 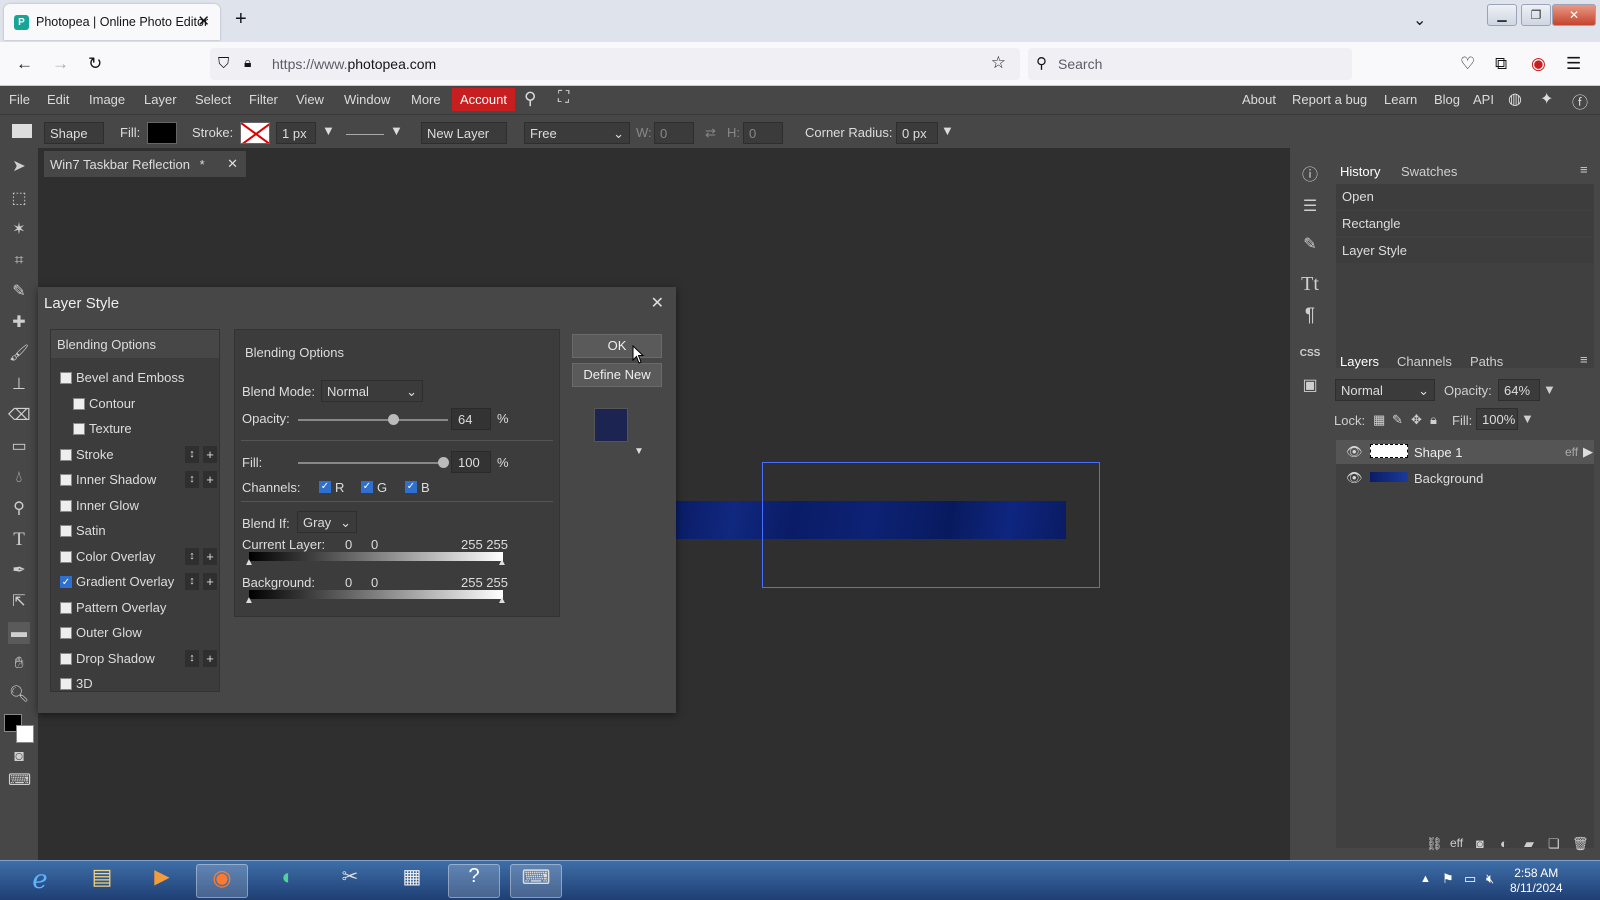 I want to click on back-arrow-icon: ←, so click(x=24, y=64).